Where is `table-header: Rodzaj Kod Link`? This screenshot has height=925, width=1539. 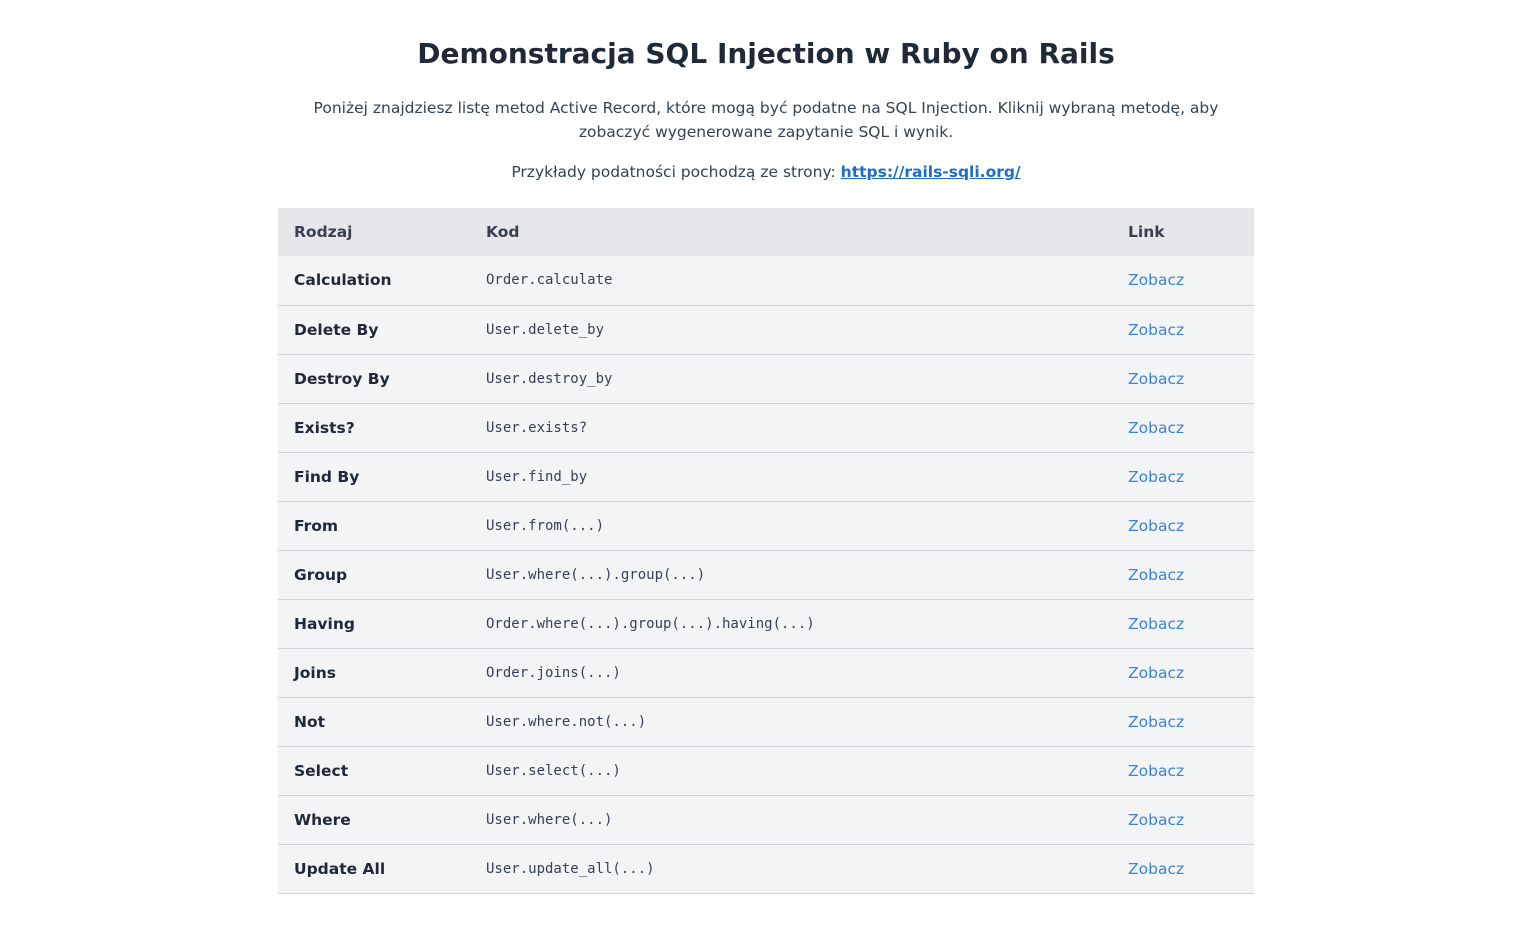
table-header: Rodzaj Kod Link is located at coordinates (766, 232).